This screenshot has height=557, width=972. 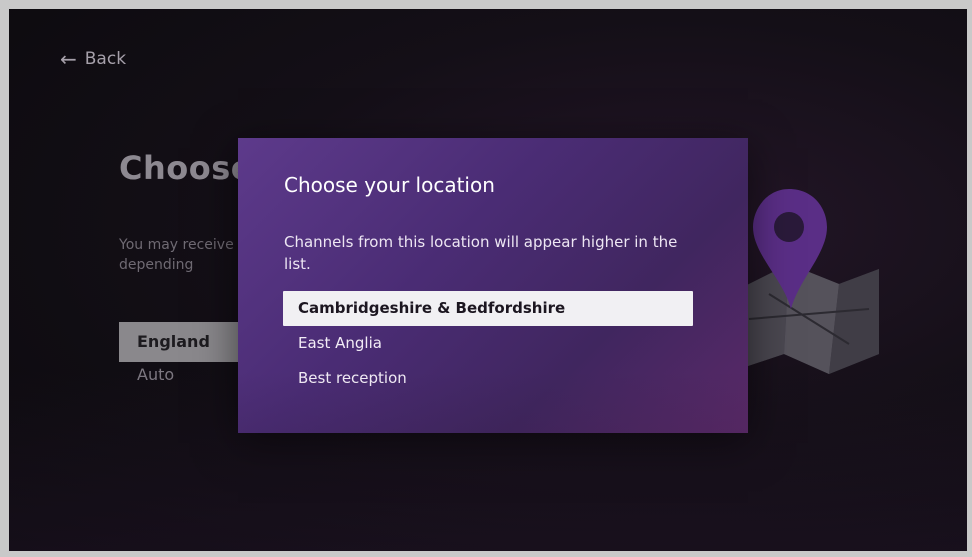 What do you see at coordinates (105, 59) in the screenshot?
I see `back-label: Back` at bounding box center [105, 59].